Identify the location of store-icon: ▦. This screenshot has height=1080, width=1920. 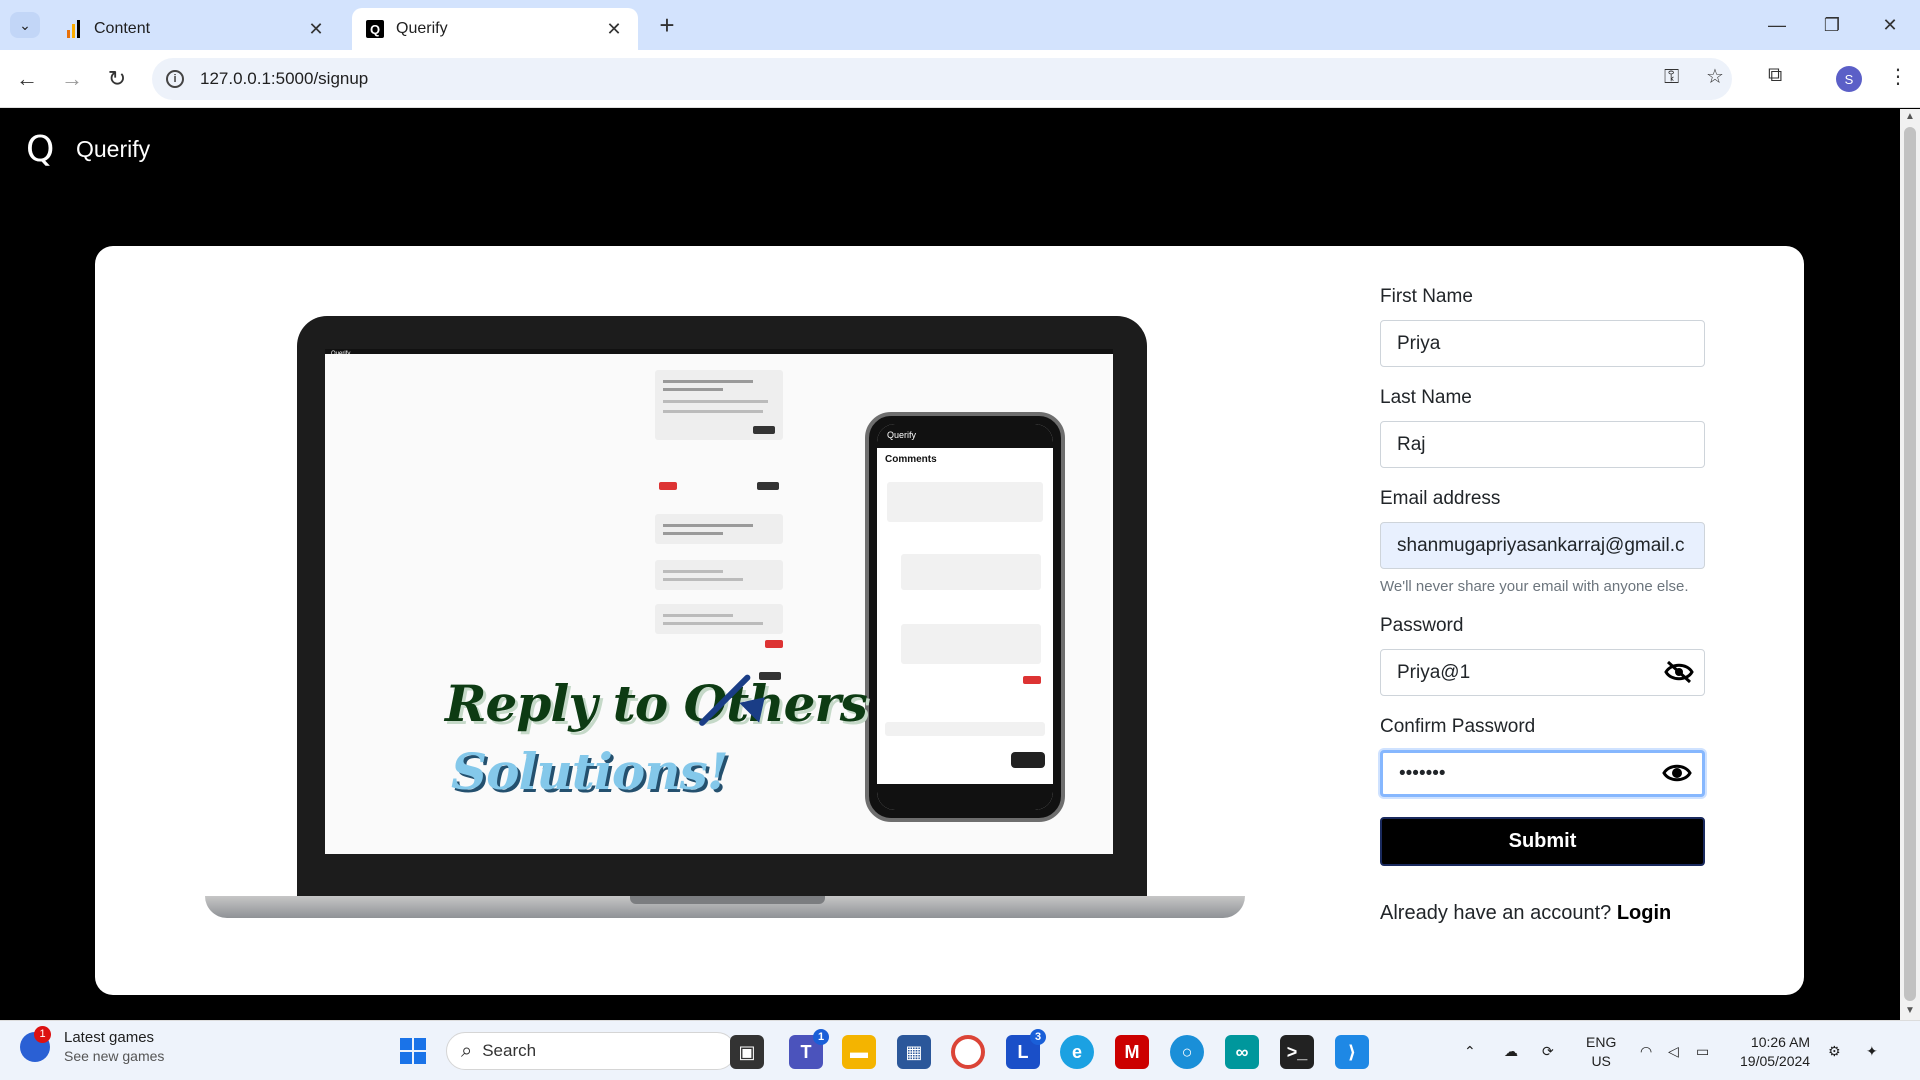
(914, 1052).